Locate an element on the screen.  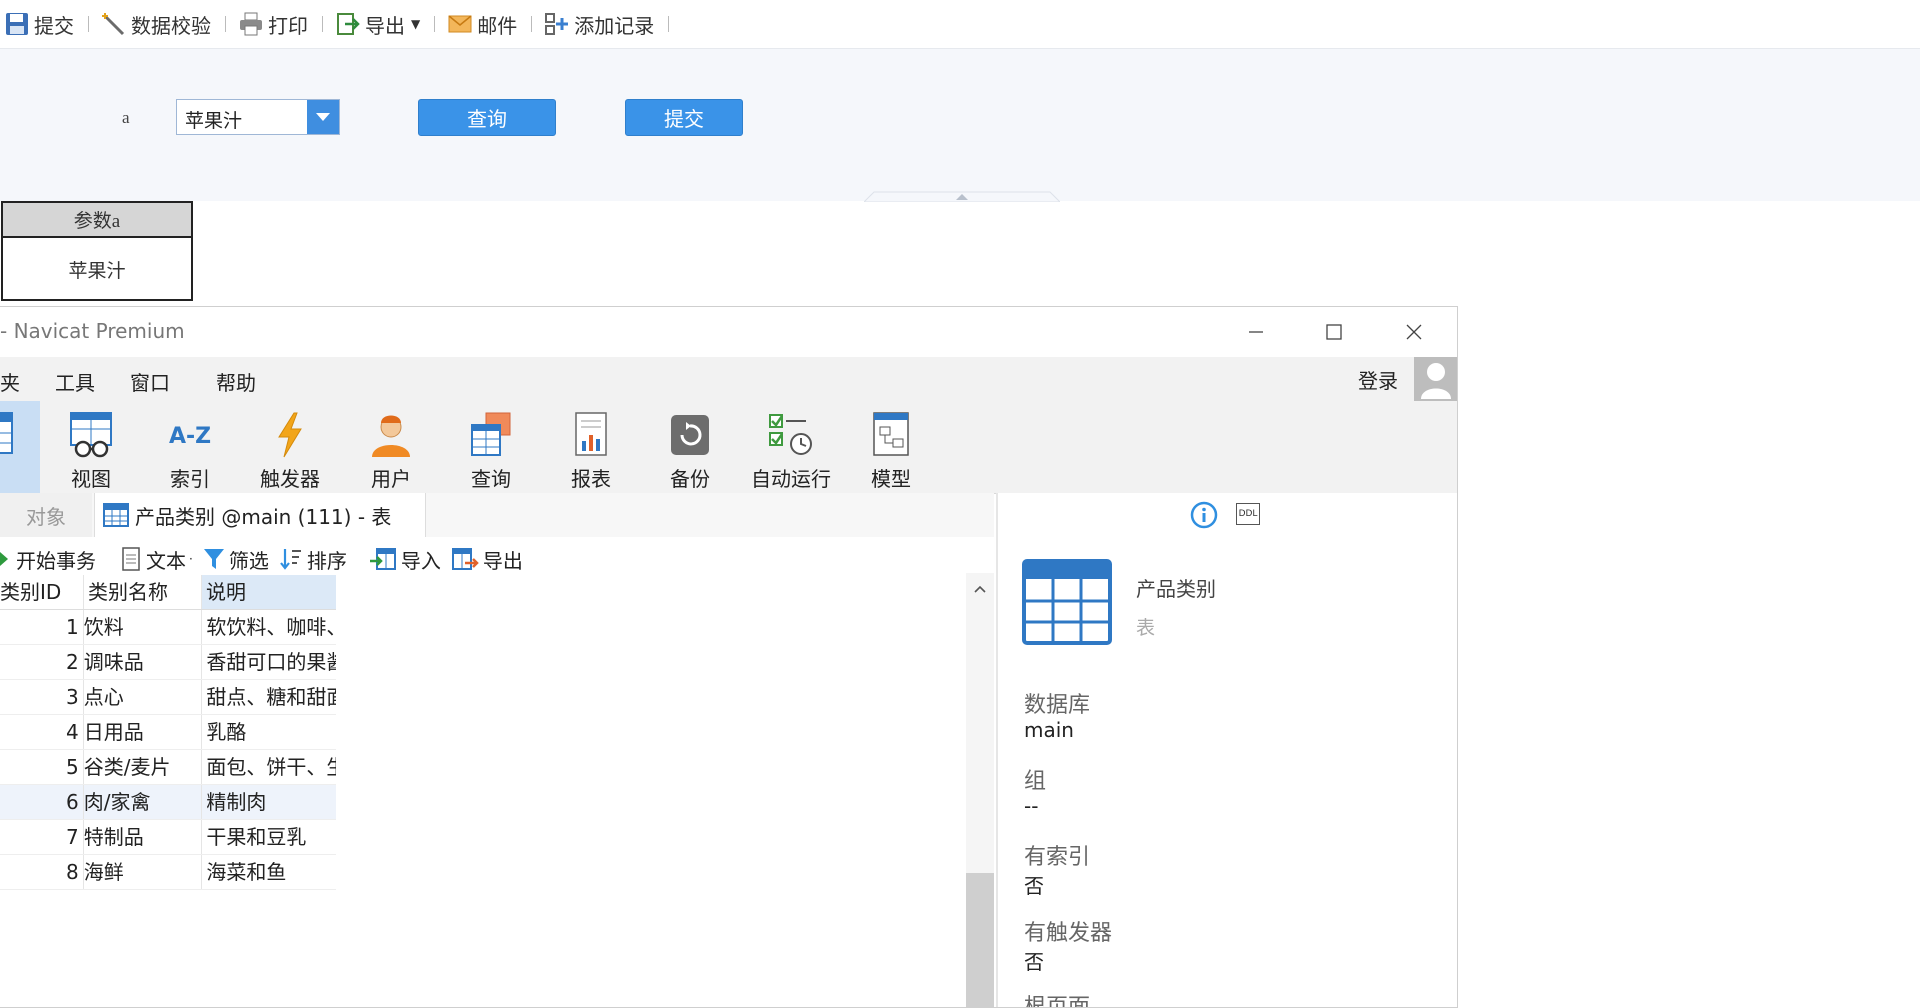
cell-id: 4 is located at coordinates (42, 732).